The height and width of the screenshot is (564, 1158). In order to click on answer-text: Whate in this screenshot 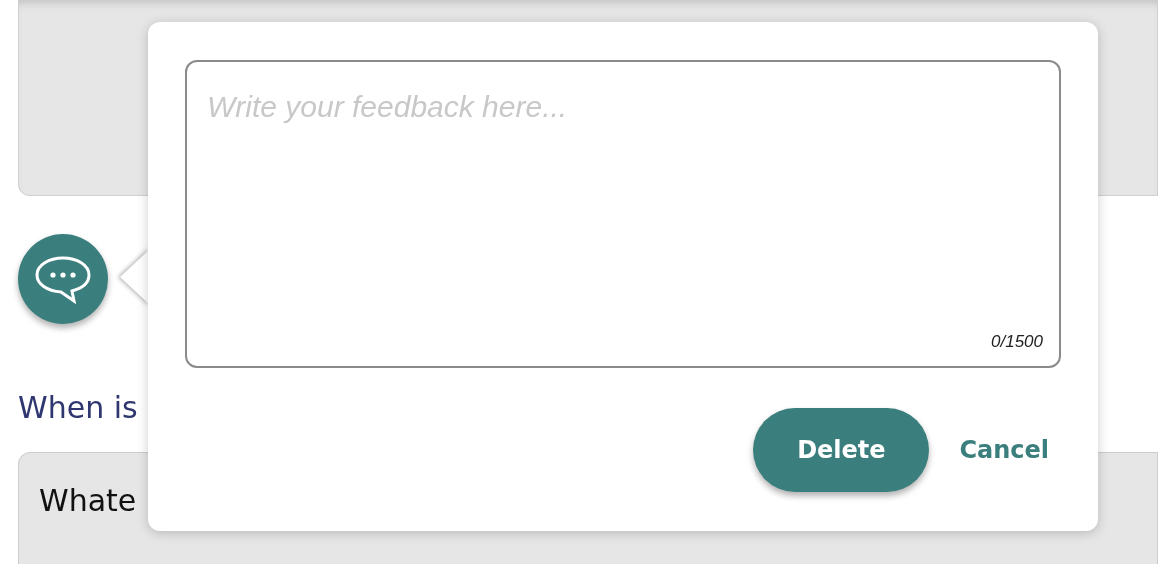, I will do `click(88, 500)`.